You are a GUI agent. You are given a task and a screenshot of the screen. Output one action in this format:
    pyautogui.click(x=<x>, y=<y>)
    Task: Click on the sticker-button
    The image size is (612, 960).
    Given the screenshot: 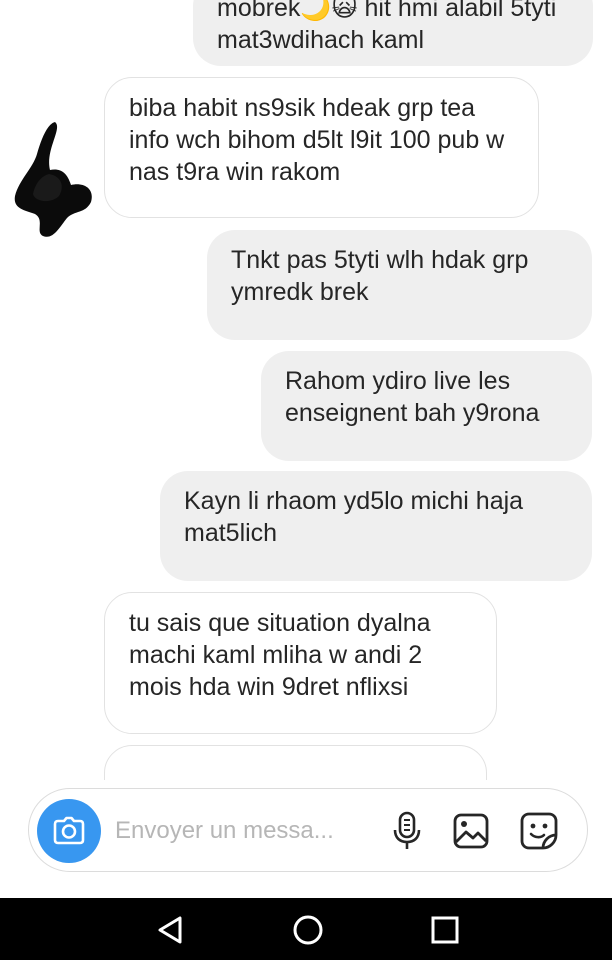 What is the action you would take?
    pyautogui.click(x=539, y=831)
    